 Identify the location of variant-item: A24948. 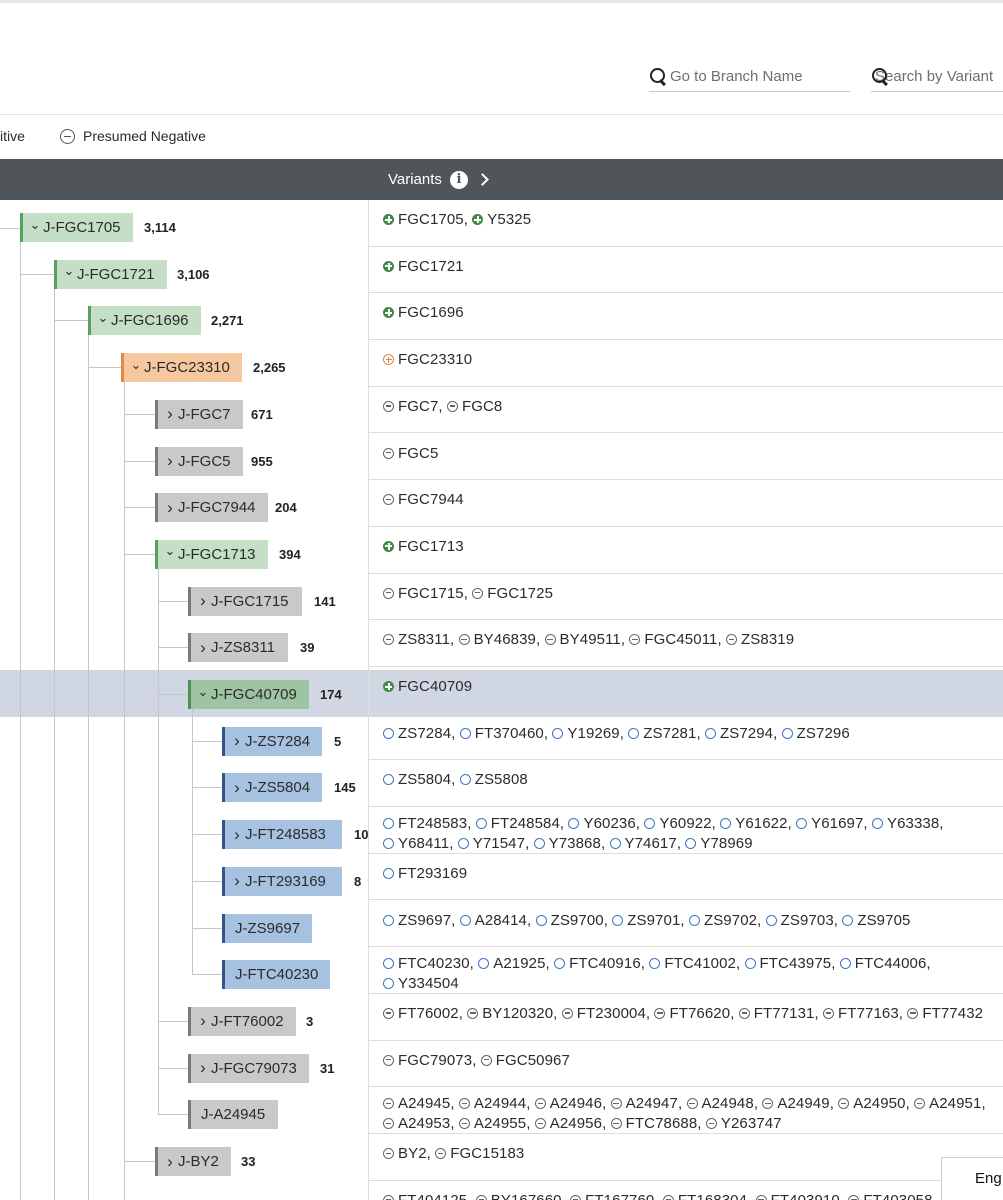
(720, 1103).